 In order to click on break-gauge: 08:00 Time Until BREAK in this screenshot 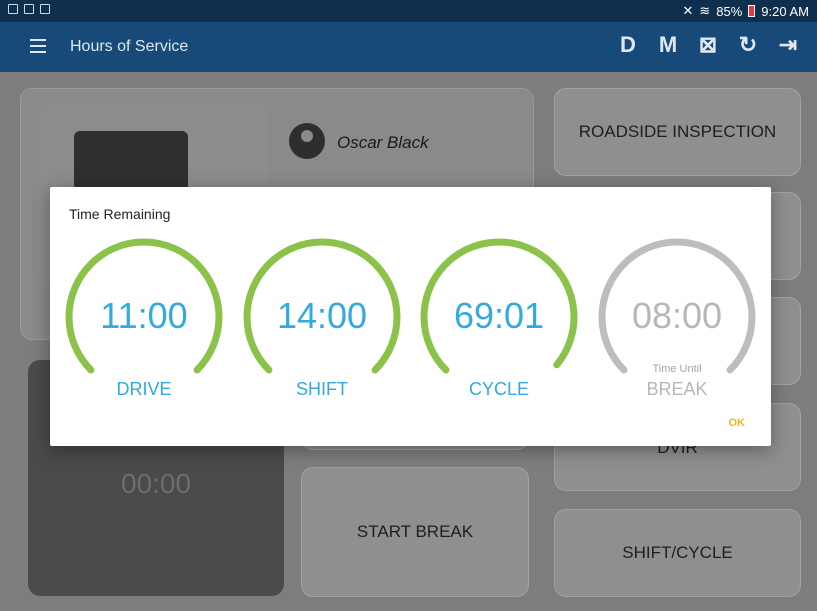, I will do `click(677, 318)`.